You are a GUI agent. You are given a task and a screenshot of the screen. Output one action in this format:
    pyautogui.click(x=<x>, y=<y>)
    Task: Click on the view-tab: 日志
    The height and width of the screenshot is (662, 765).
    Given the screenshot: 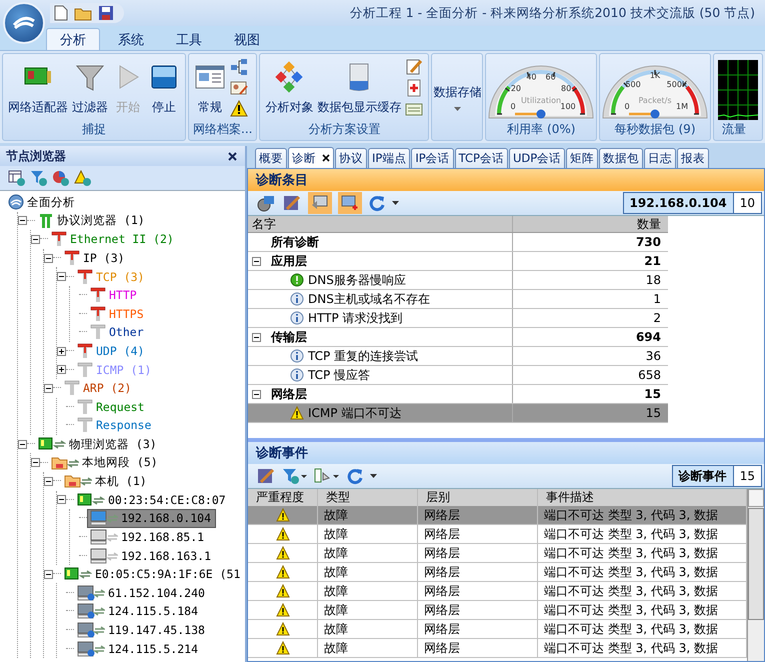 What is the action you would take?
    pyautogui.click(x=660, y=158)
    